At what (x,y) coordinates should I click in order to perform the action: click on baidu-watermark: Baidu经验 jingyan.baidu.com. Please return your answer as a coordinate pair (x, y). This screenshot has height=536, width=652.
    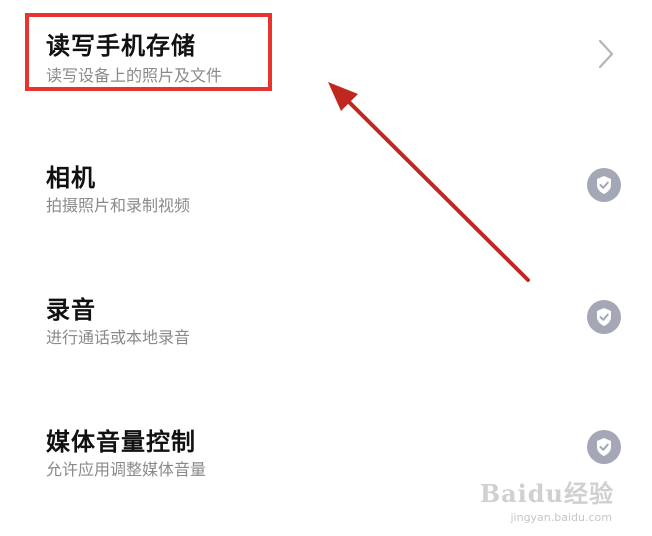
    Looking at the image, I should click on (547, 499).